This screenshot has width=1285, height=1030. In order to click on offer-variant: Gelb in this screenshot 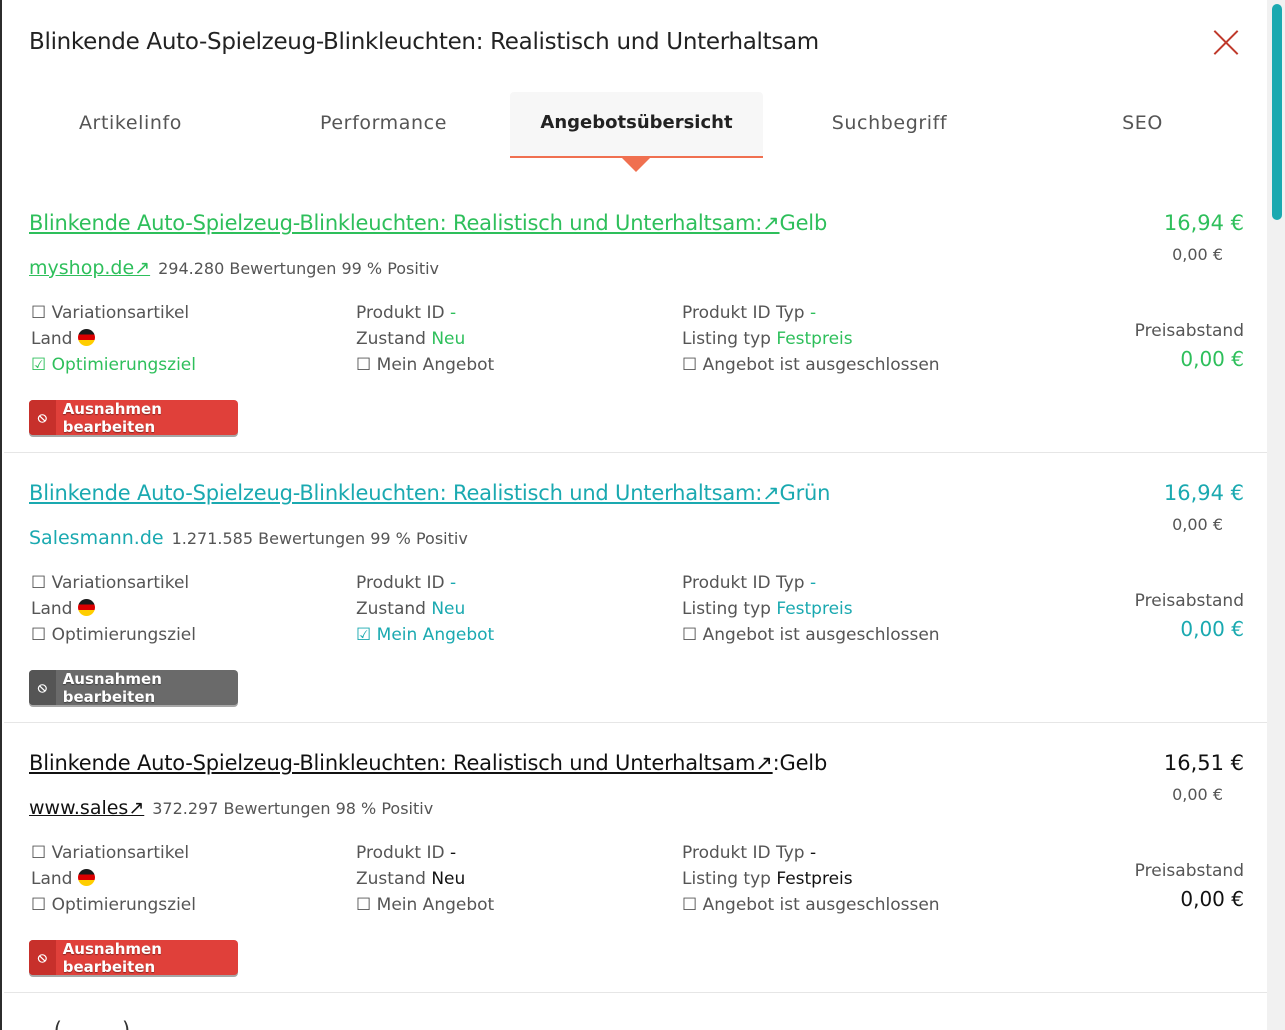, I will do `click(803, 223)`.